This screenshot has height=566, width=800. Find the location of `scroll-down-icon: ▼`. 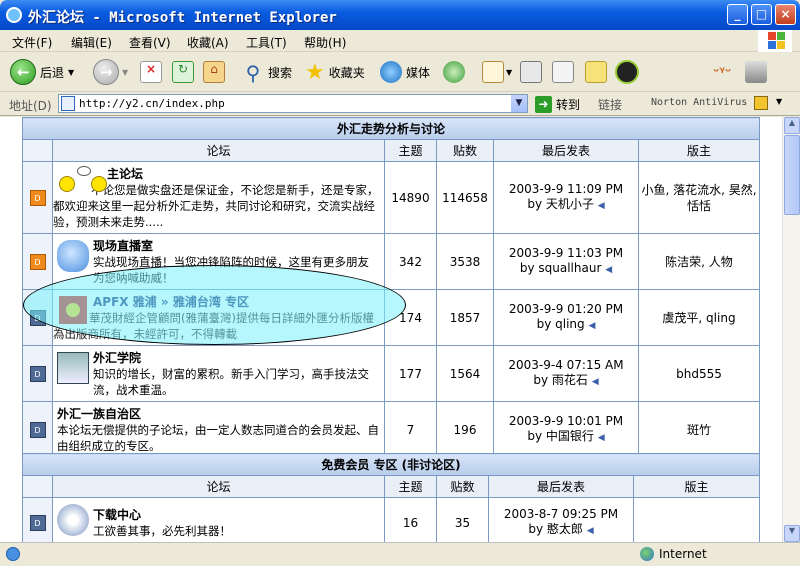

scroll-down-icon: ▼ is located at coordinates (792, 533).